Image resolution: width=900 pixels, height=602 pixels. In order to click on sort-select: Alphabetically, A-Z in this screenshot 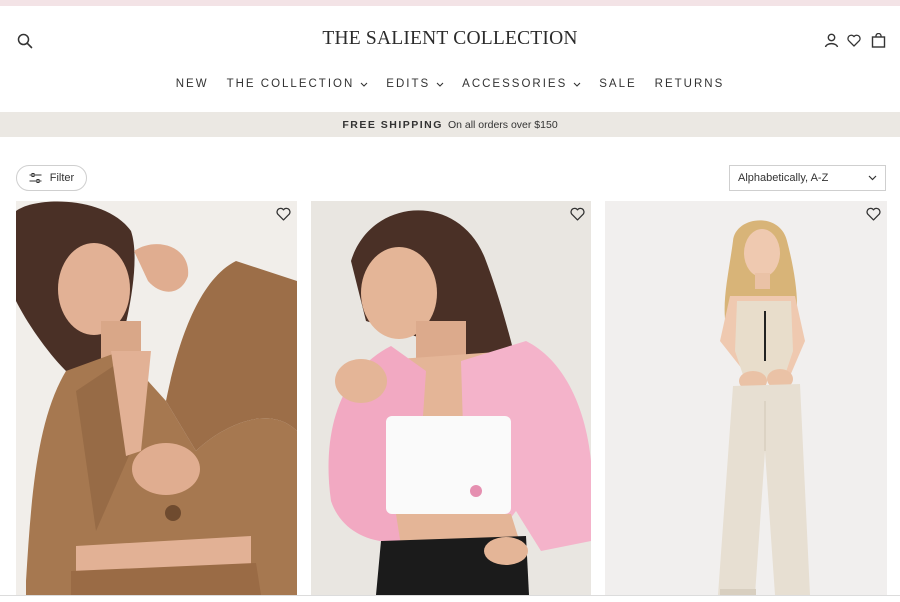, I will do `click(807, 178)`.